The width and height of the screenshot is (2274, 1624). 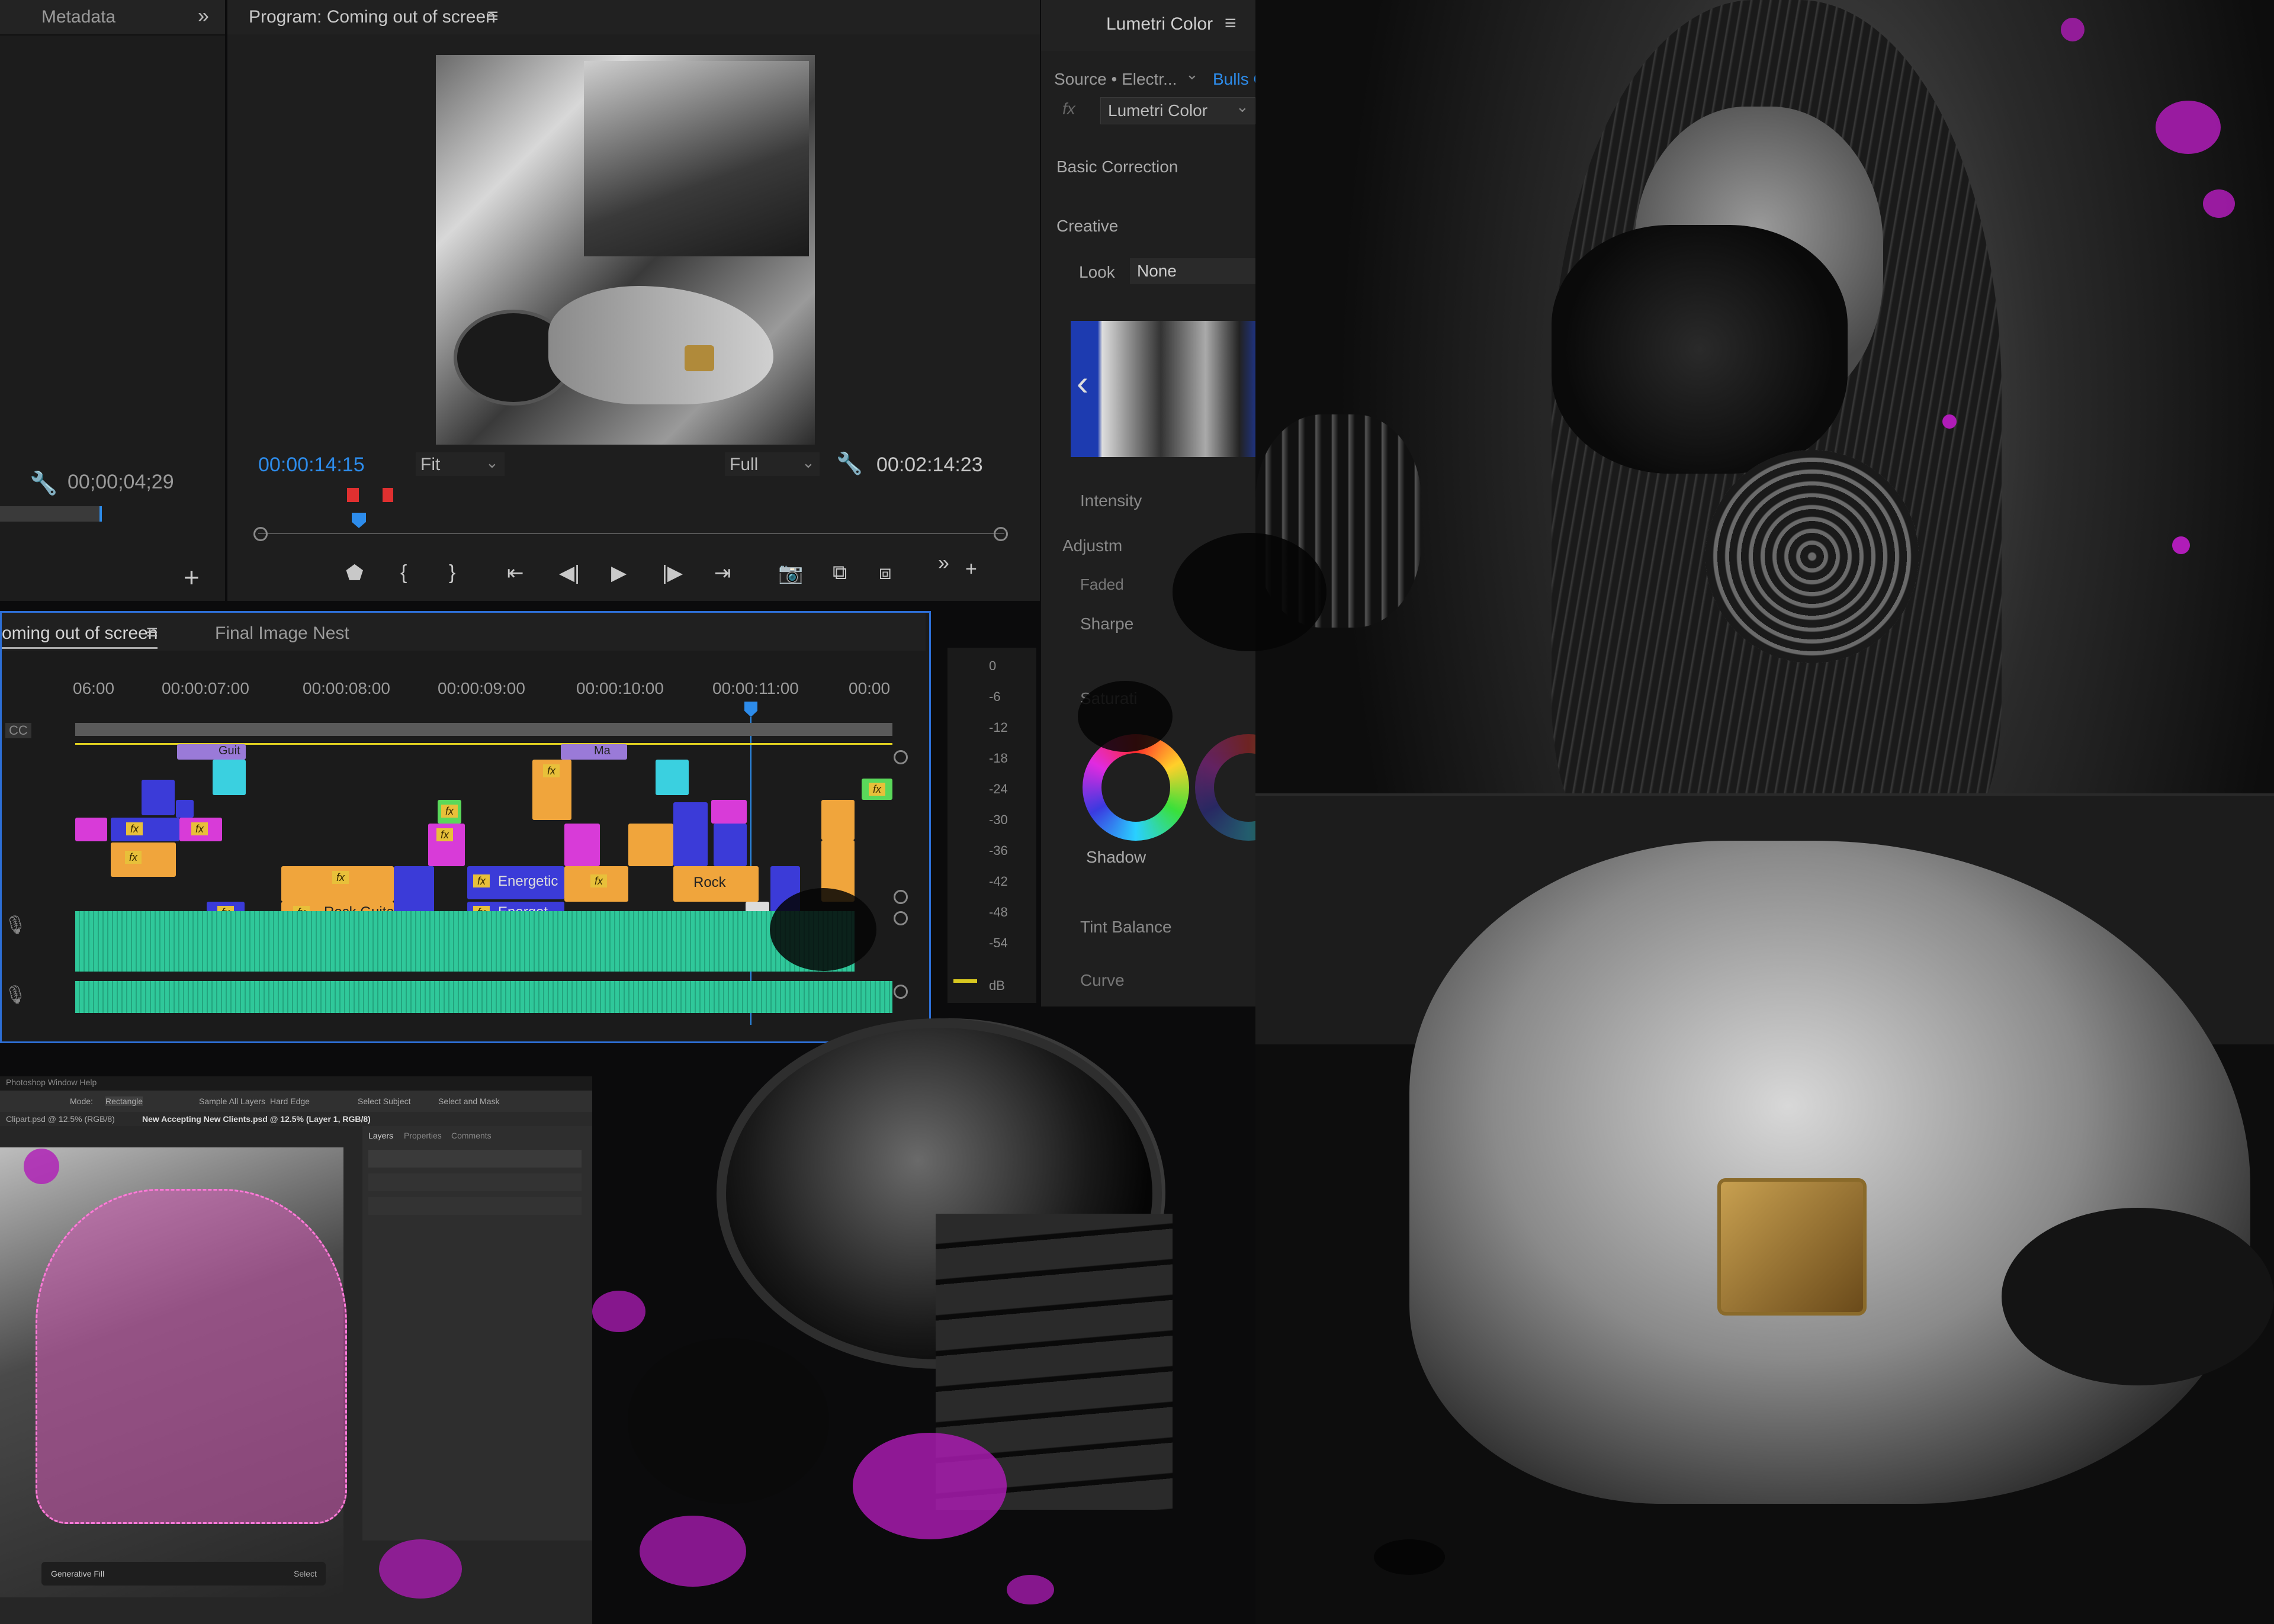 What do you see at coordinates (1092, 545) in the screenshot?
I see `adjustments-section: Adjustm` at bounding box center [1092, 545].